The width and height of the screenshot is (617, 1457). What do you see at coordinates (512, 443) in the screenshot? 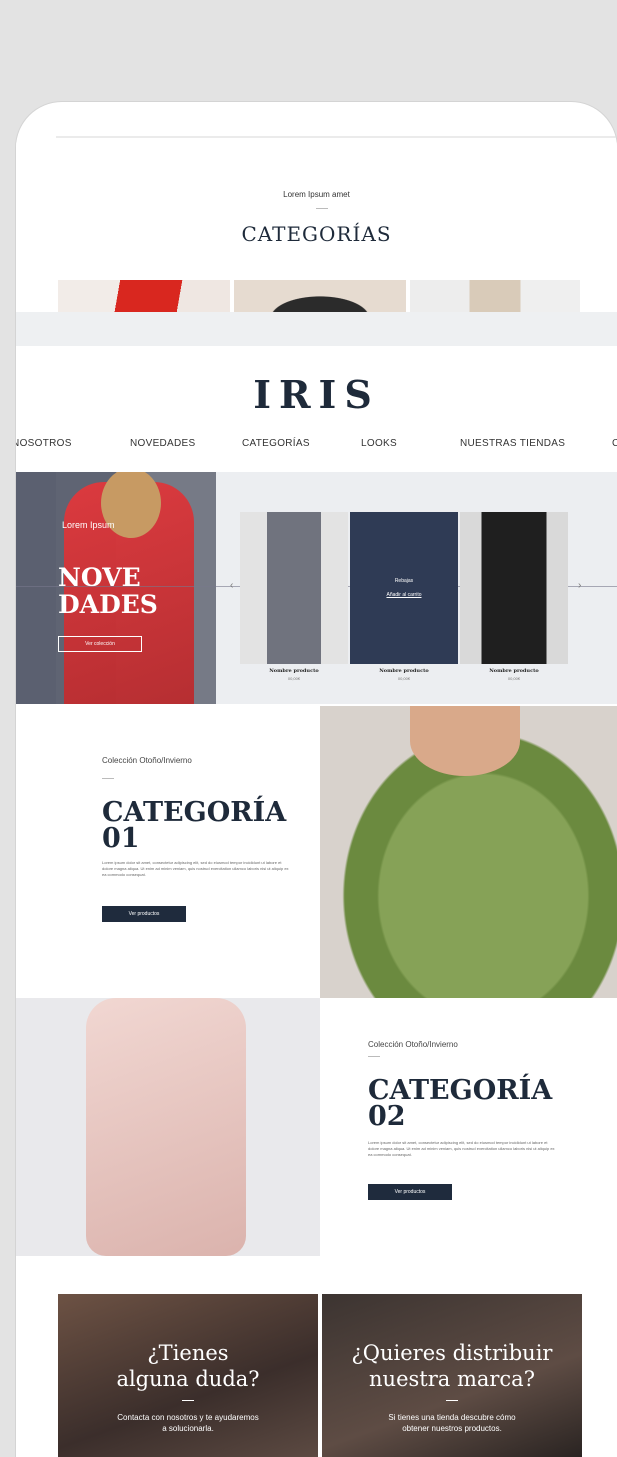
I see `nav-item-nuestras-tiendas: NUESTRAS TIENDAS` at bounding box center [512, 443].